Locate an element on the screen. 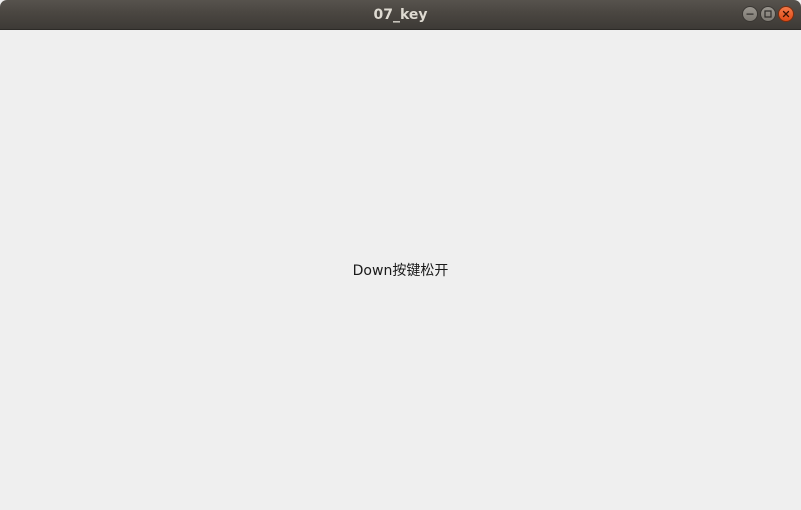  window-controls is located at coordinates (768, 15).